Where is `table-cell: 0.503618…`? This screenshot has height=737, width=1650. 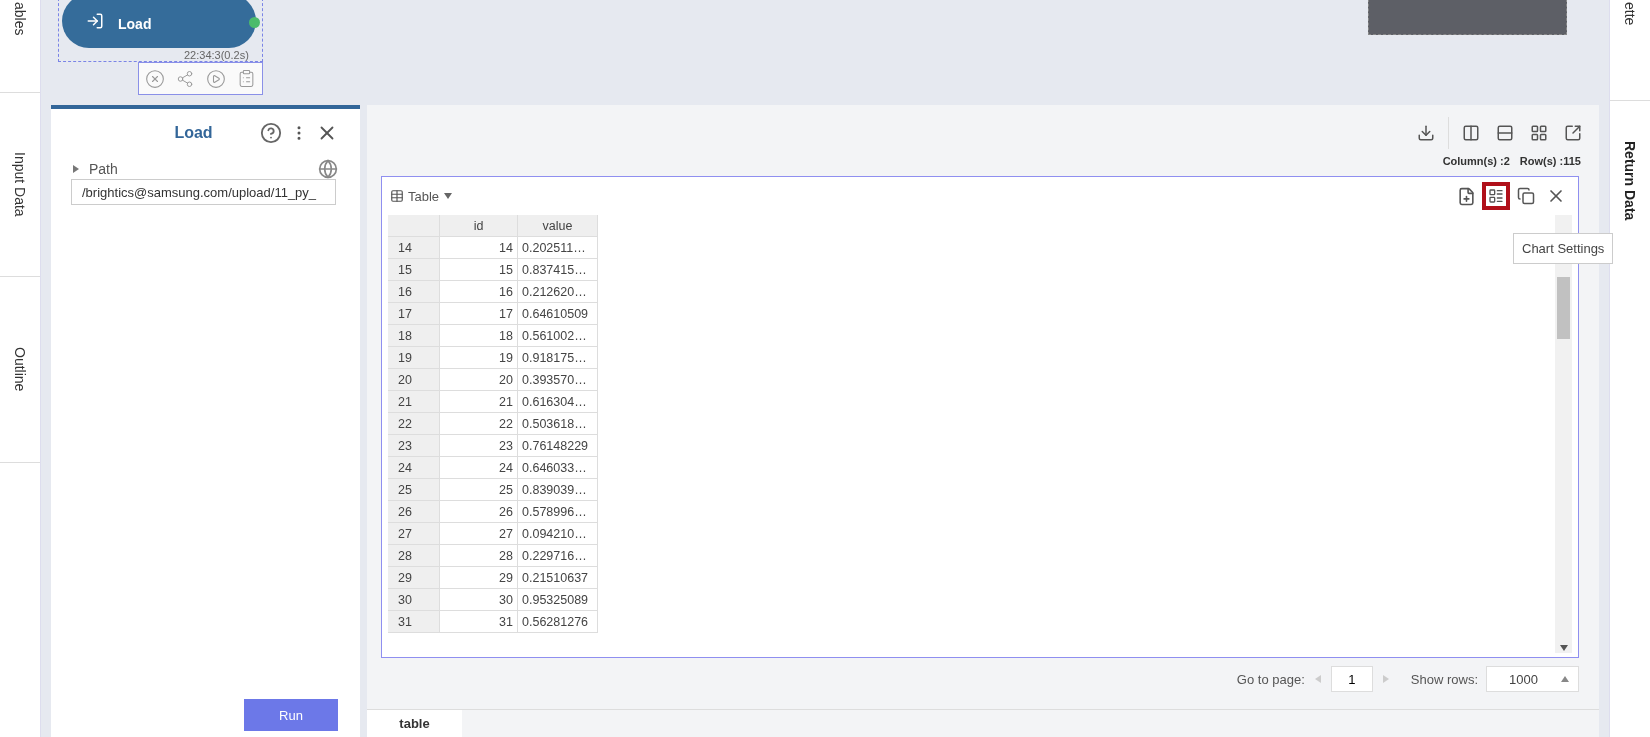
table-cell: 0.503618… is located at coordinates (558, 424).